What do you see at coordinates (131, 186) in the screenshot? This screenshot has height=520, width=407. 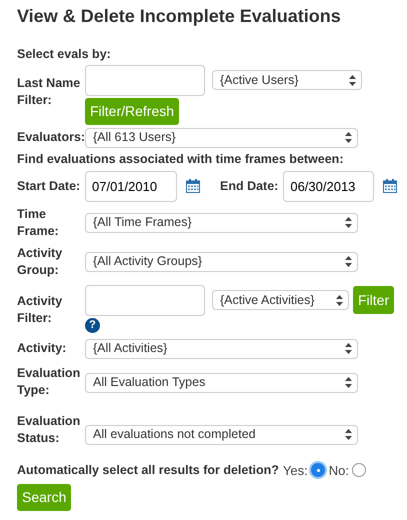 I see `date-field: 07/01/2010` at bounding box center [131, 186].